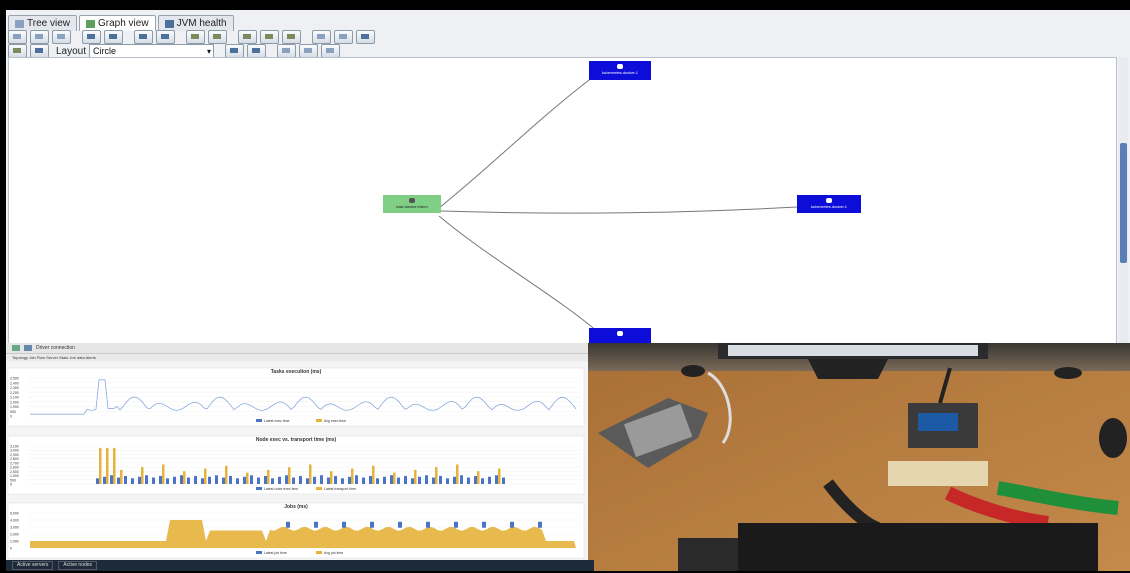 The height and width of the screenshot is (573, 1130). What do you see at coordinates (14, 528) in the screenshot?
I see `y-tick-label: 3,000` at bounding box center [14, 528].